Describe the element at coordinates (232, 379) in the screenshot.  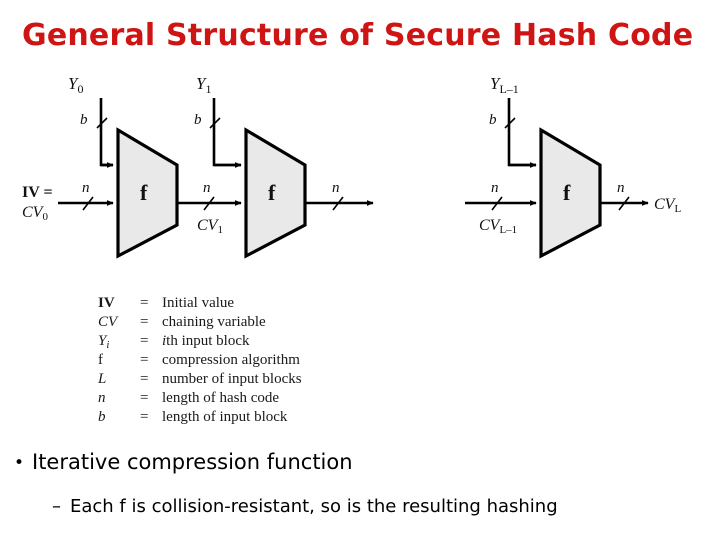
I see `legend-description: number of input blocks` at that location.